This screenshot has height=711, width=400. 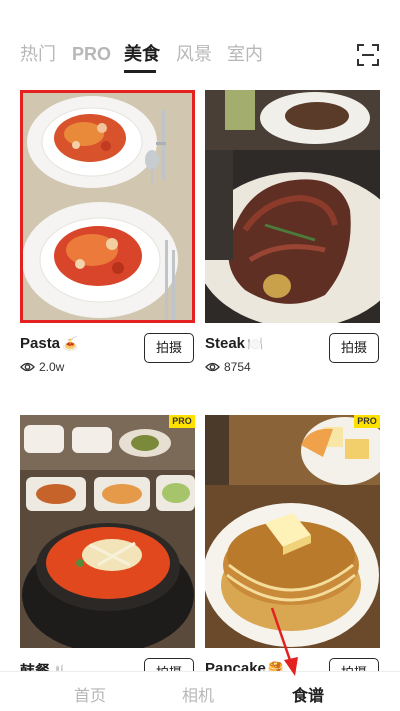 I want to click on view-count: 8754, so click(x=228, y=367).